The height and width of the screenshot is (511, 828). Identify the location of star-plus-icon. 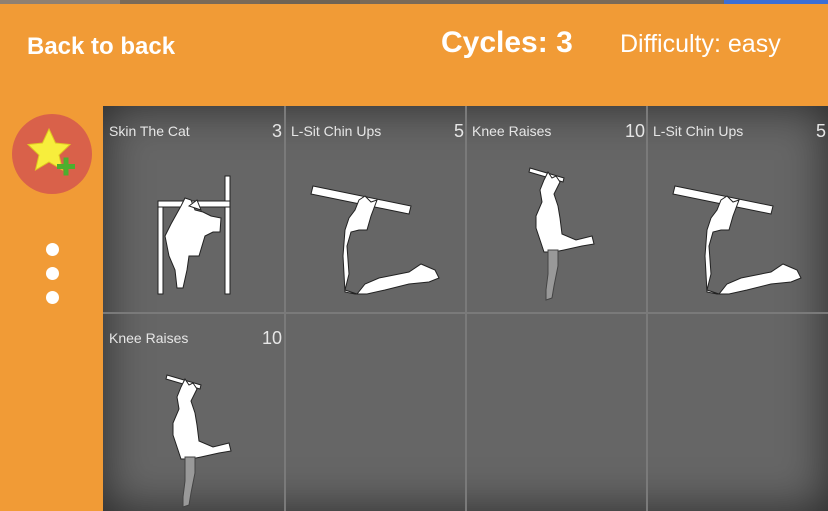
(50, 151).